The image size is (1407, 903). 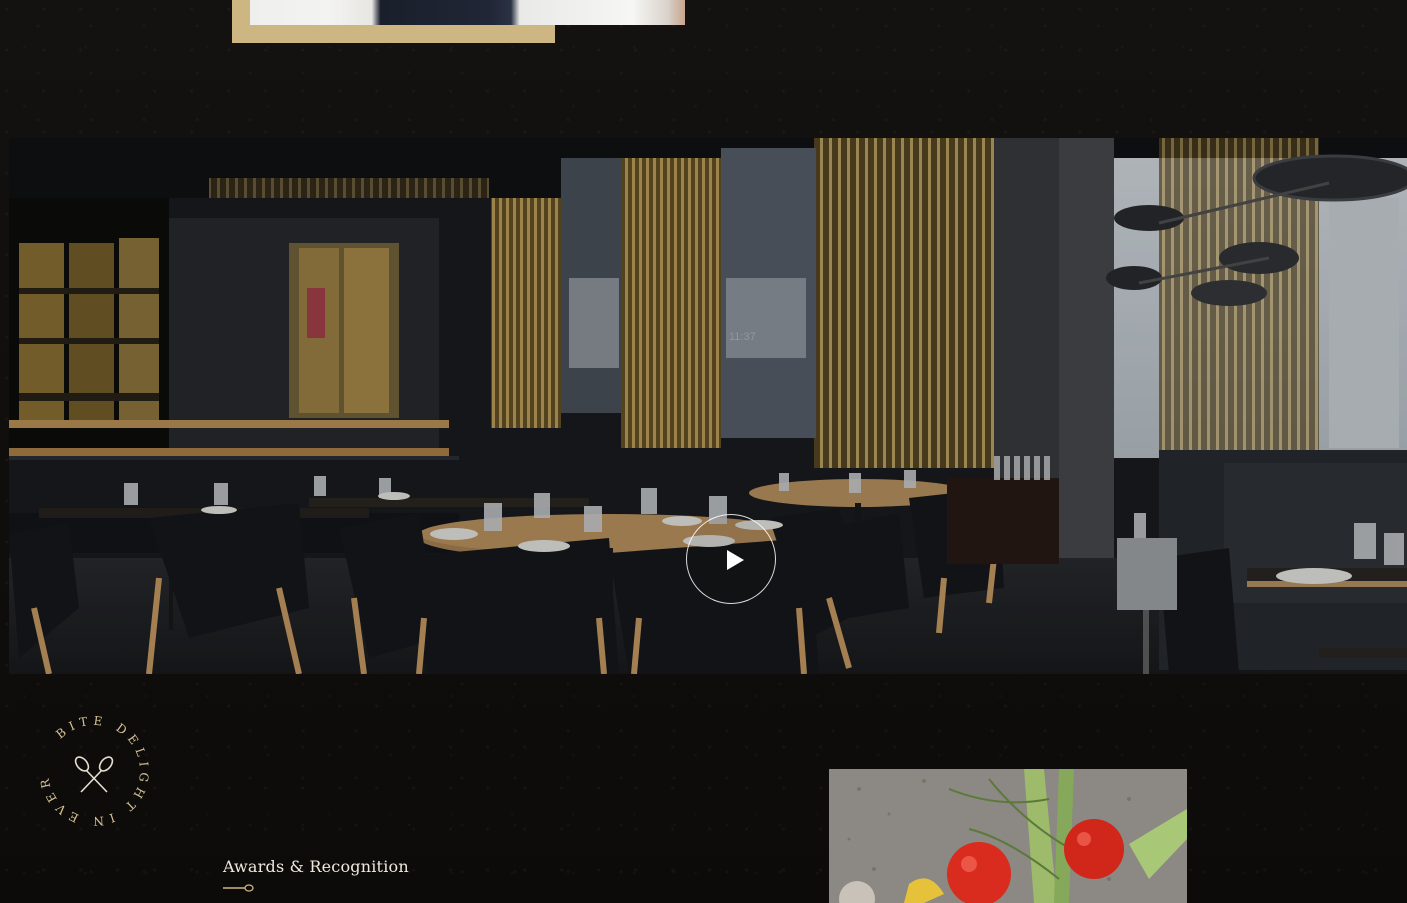 I want to click on badge-text: BITE DELIGHT IN EVERY, so click(x=93, y=770).